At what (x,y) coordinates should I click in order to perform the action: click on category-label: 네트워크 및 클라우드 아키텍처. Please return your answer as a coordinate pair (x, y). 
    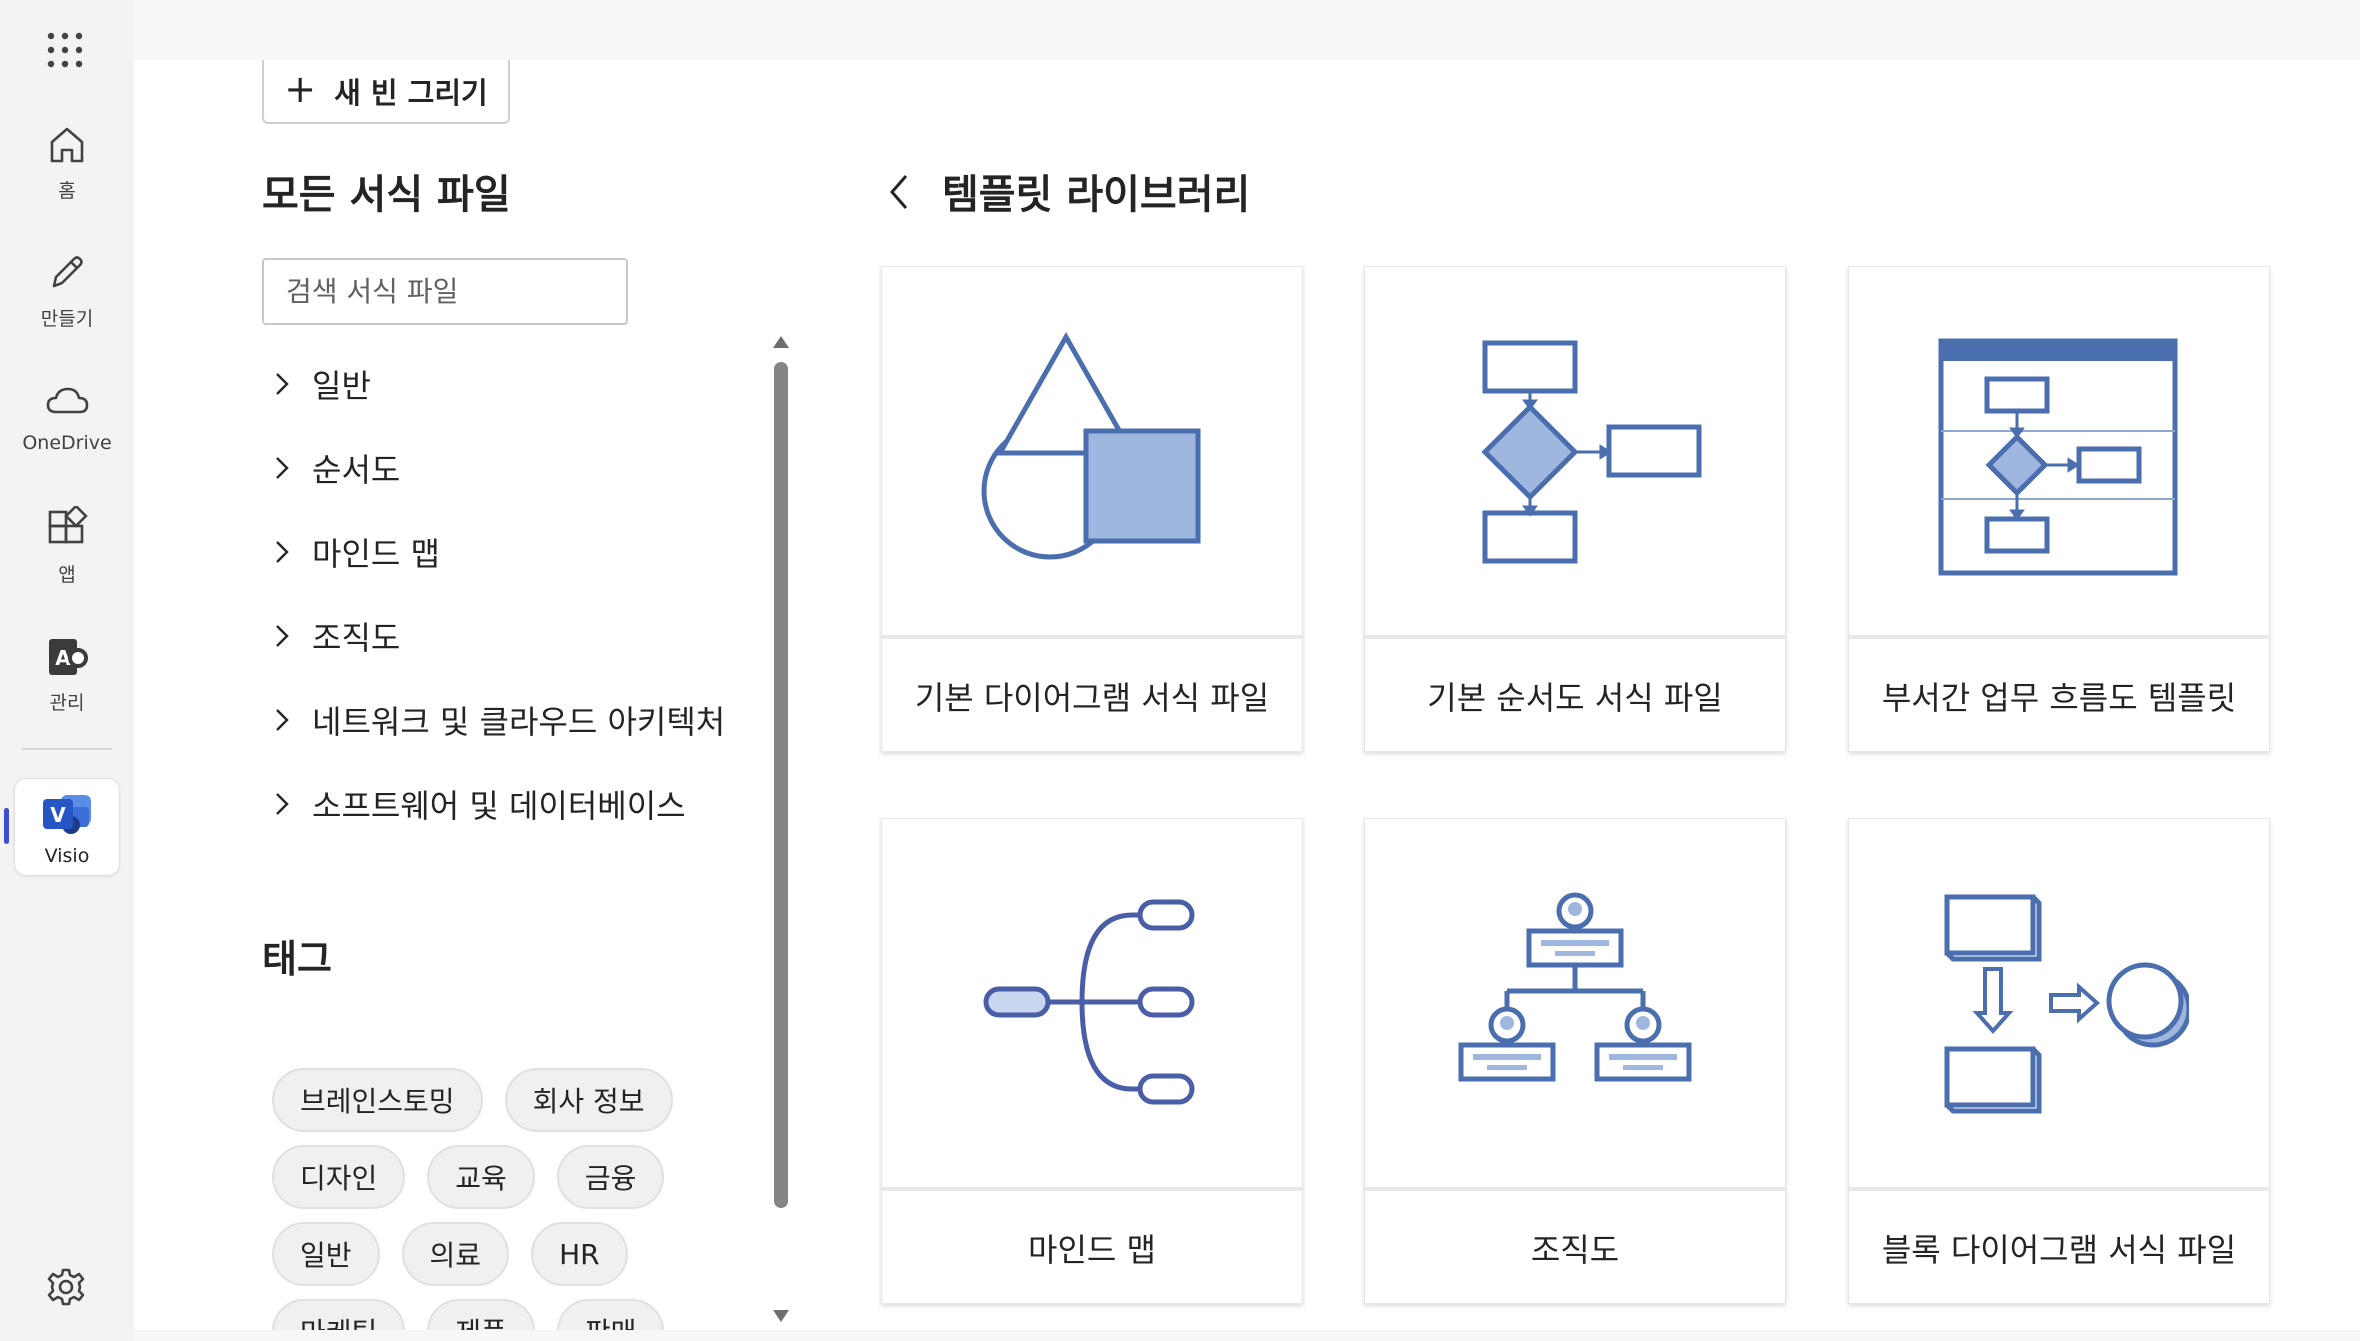
    Looking at the image, I should click on (519, 722).